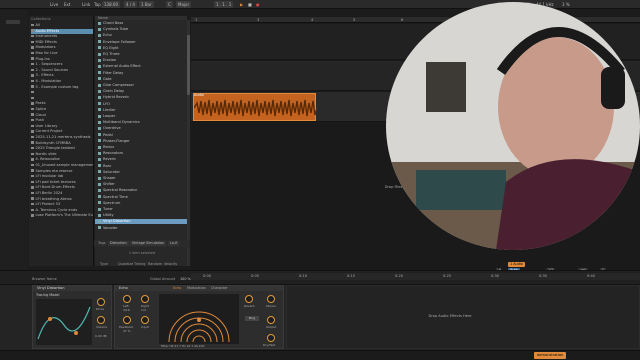  What do you see at coordinates (141, 110) in the screenshot?
I see `device-list-item: Limiter` at bounding box center [141, 110].